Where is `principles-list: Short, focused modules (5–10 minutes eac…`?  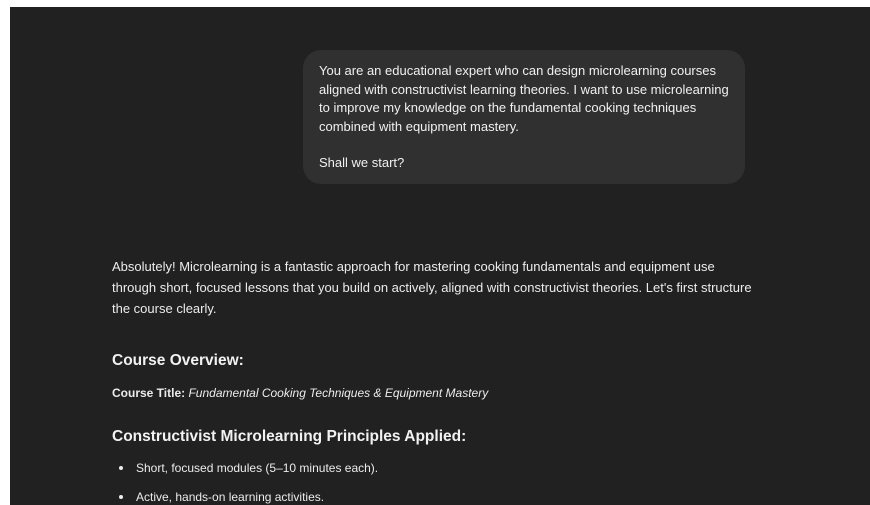
principles-list: Short, focused modules (5–10 minutes eac… is located at coordinates (245, 482).